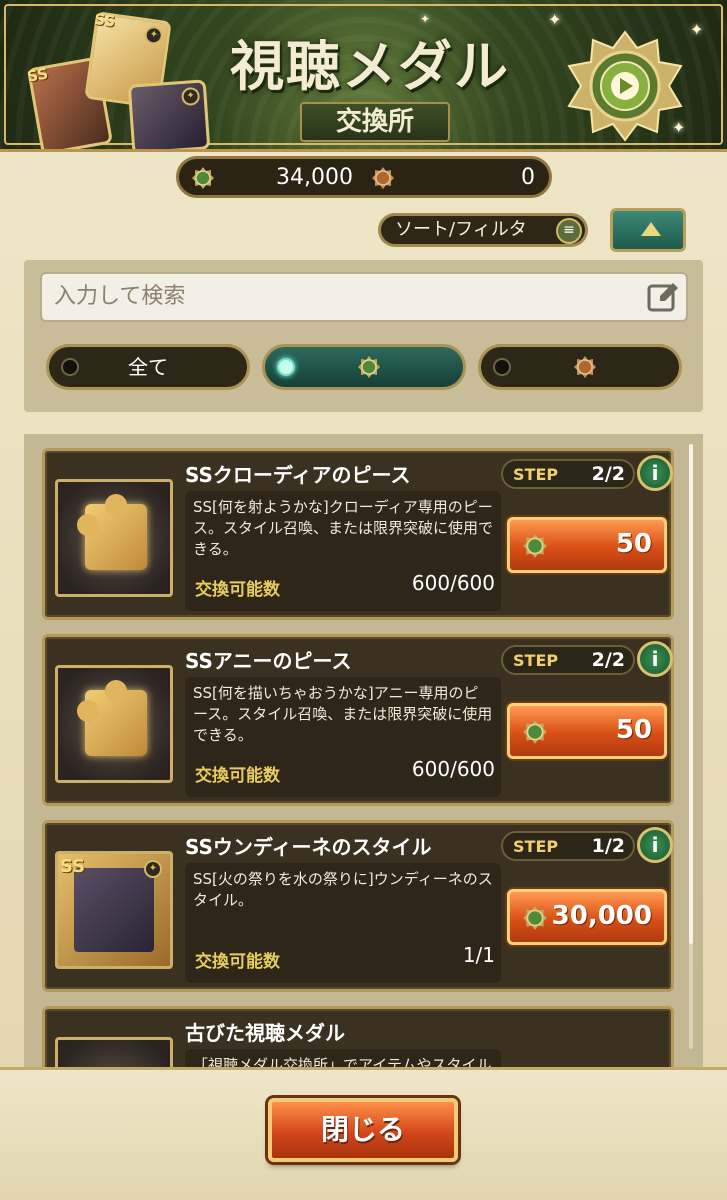 This screenshot has width=727, height=1200. Describe the element at coordinates (169, 114) in the screenshot. I see `character-card-undine: ✦` at that location.